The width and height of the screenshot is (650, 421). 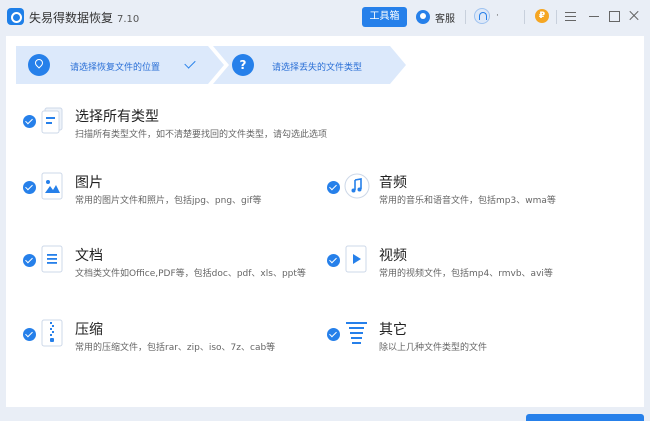 What do you see at coordinates (333, 260) in the screenshot?
I see `checkbox-video` at bounding box center [333, 260].